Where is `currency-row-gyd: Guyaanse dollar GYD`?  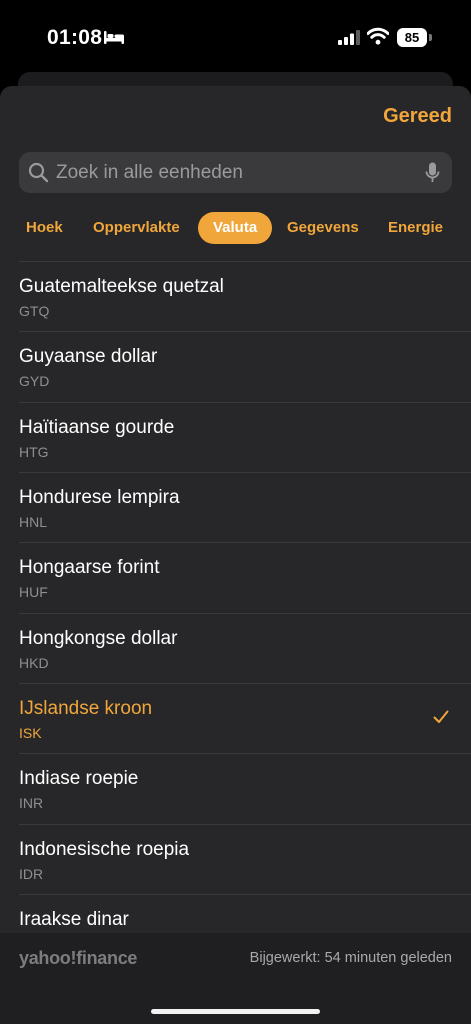 currency-row-gyd: Guyaanse dollar GYD is located at coordinates (235, 366).